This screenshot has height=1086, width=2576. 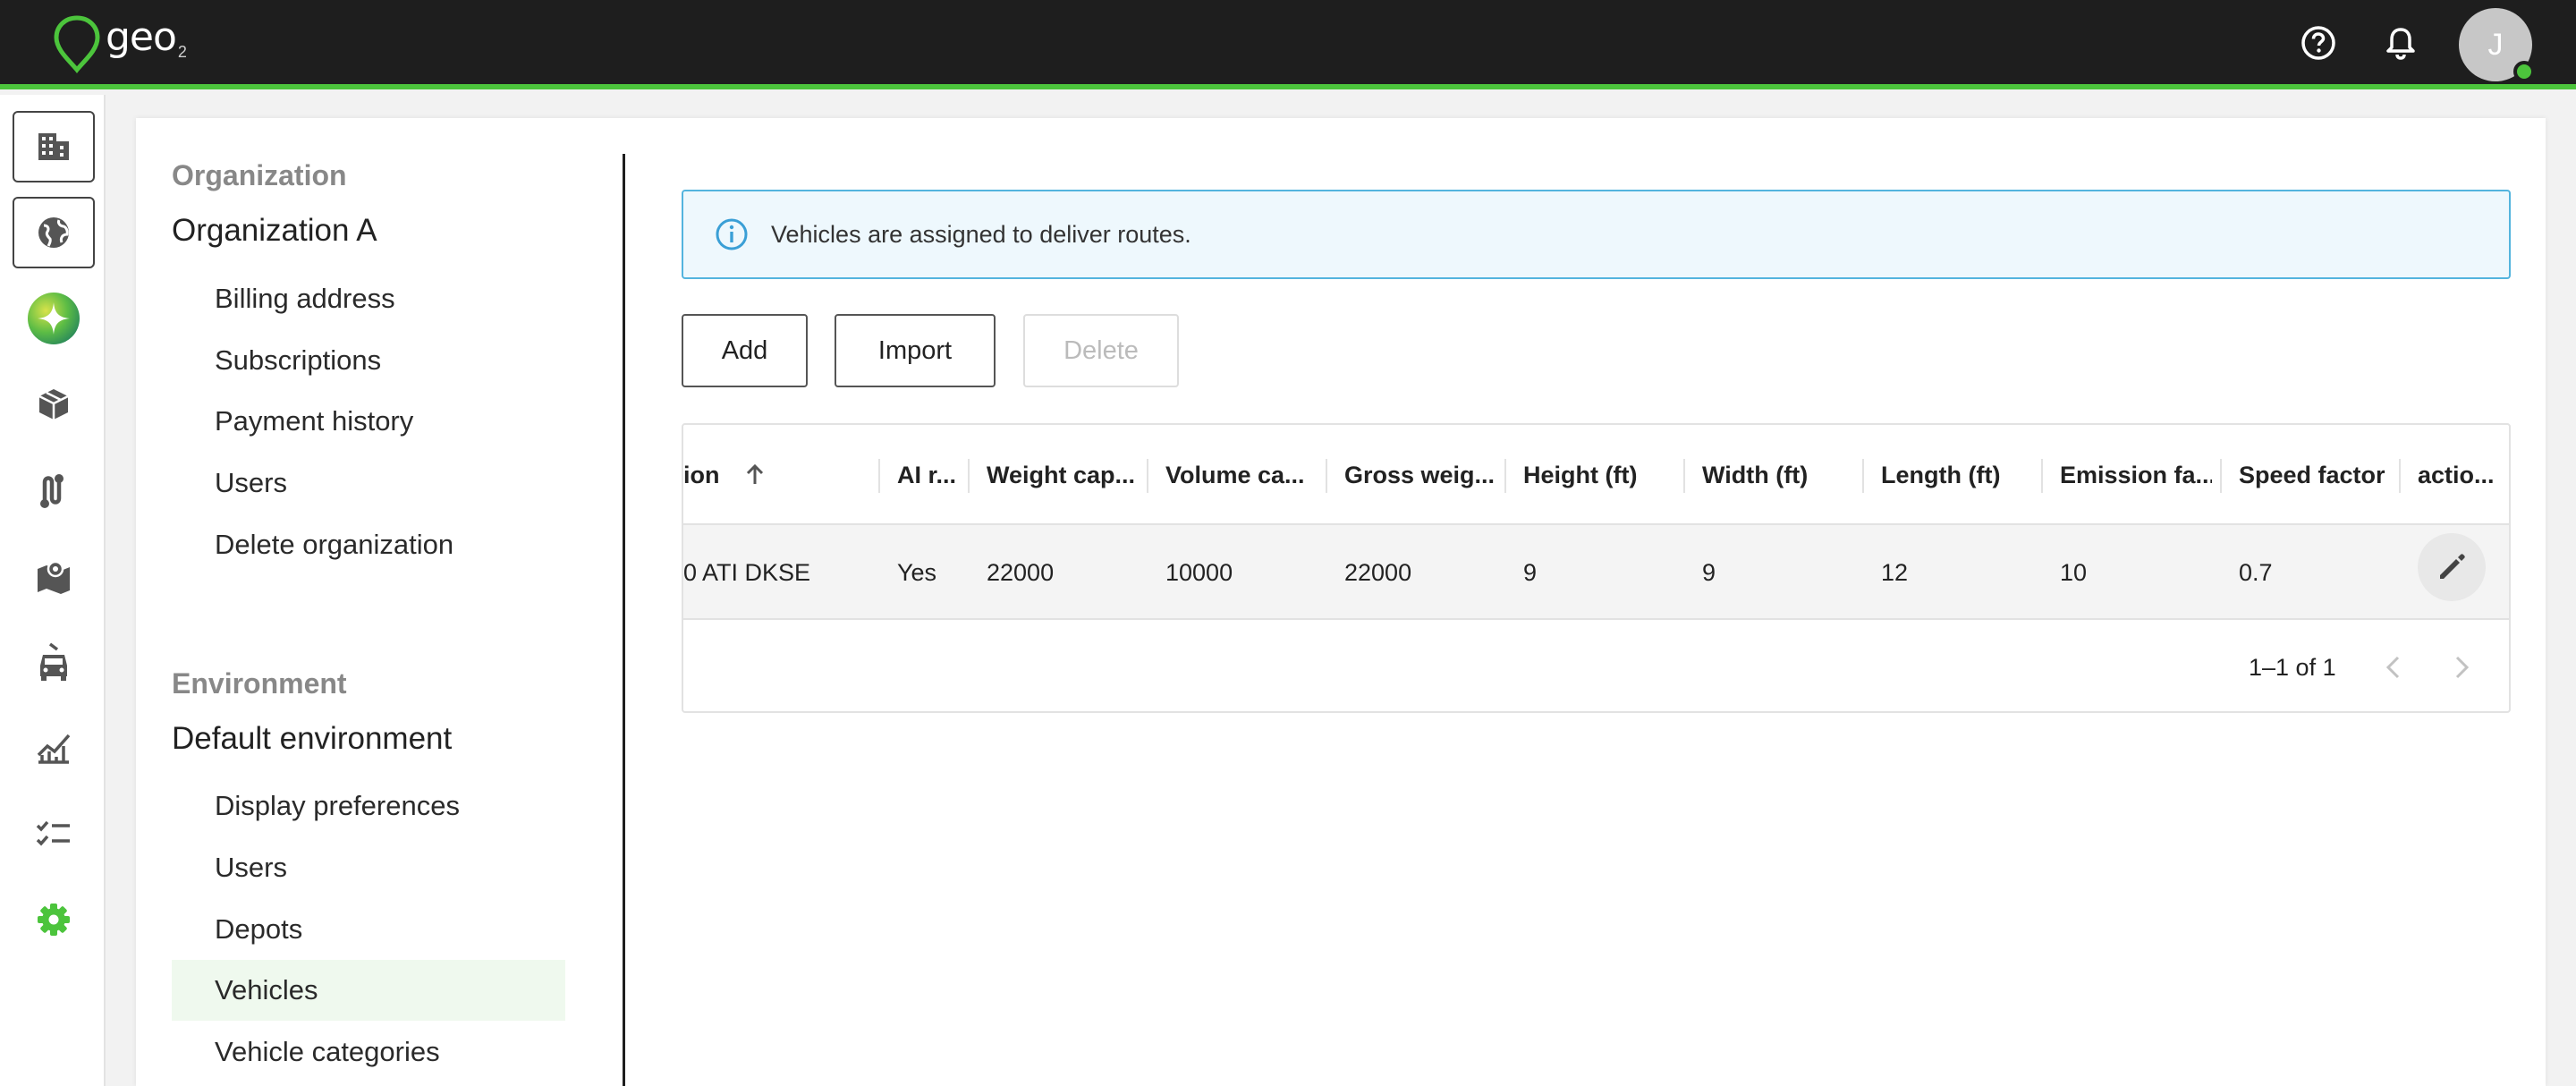 I want to click on import-button: Import, so click(x=915, y=350).